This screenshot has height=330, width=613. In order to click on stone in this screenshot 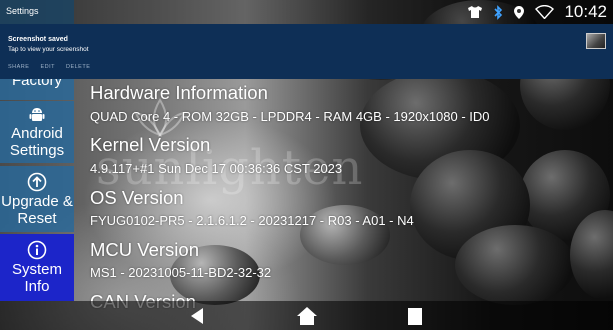, I will do `click(515, 265)`.